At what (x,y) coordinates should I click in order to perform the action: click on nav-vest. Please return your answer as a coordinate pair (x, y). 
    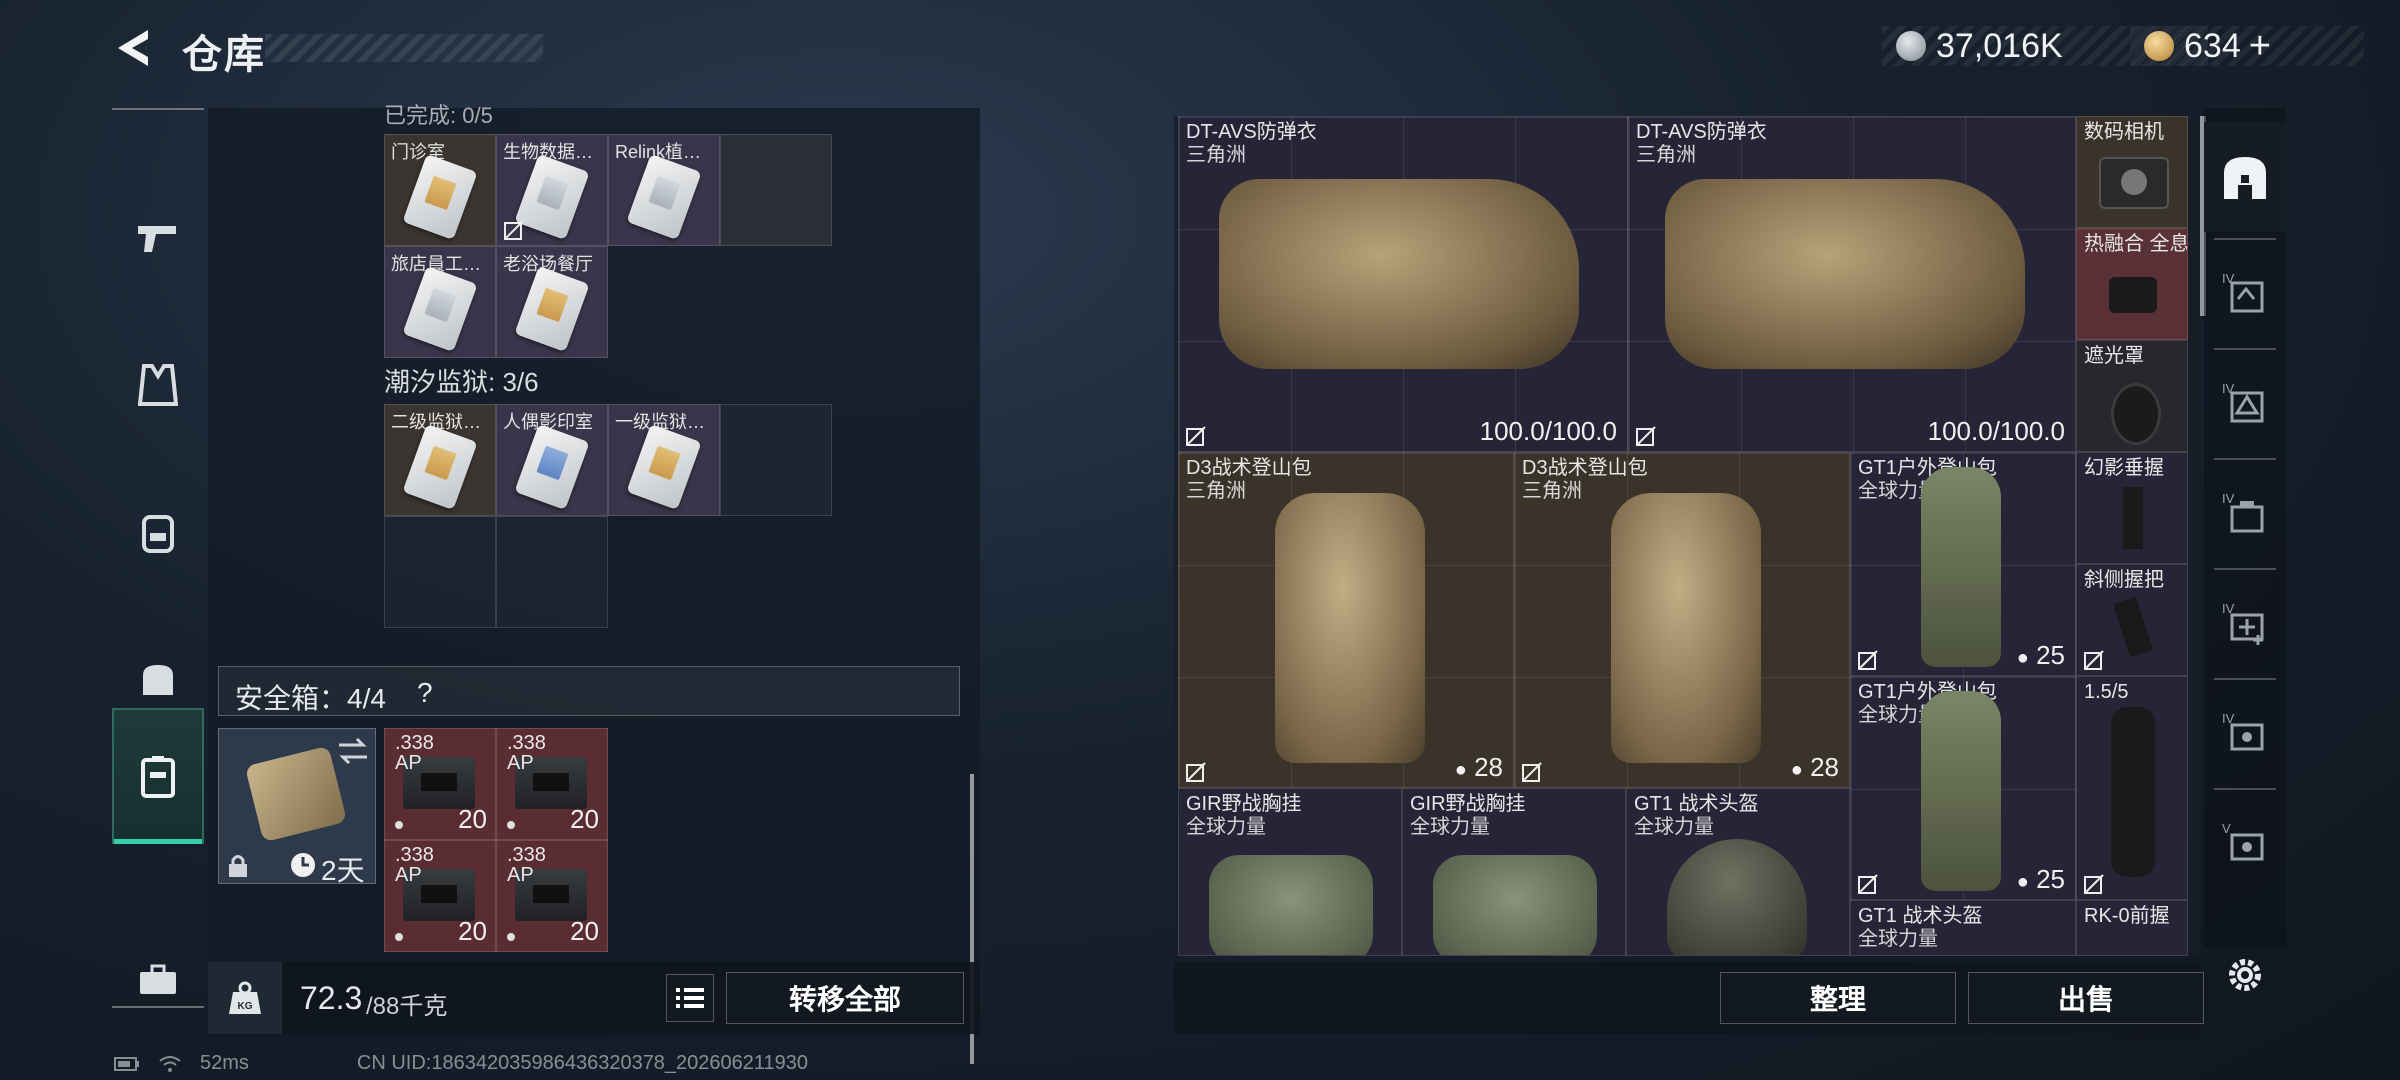
    Looking at the image, I should click on (158, 386).